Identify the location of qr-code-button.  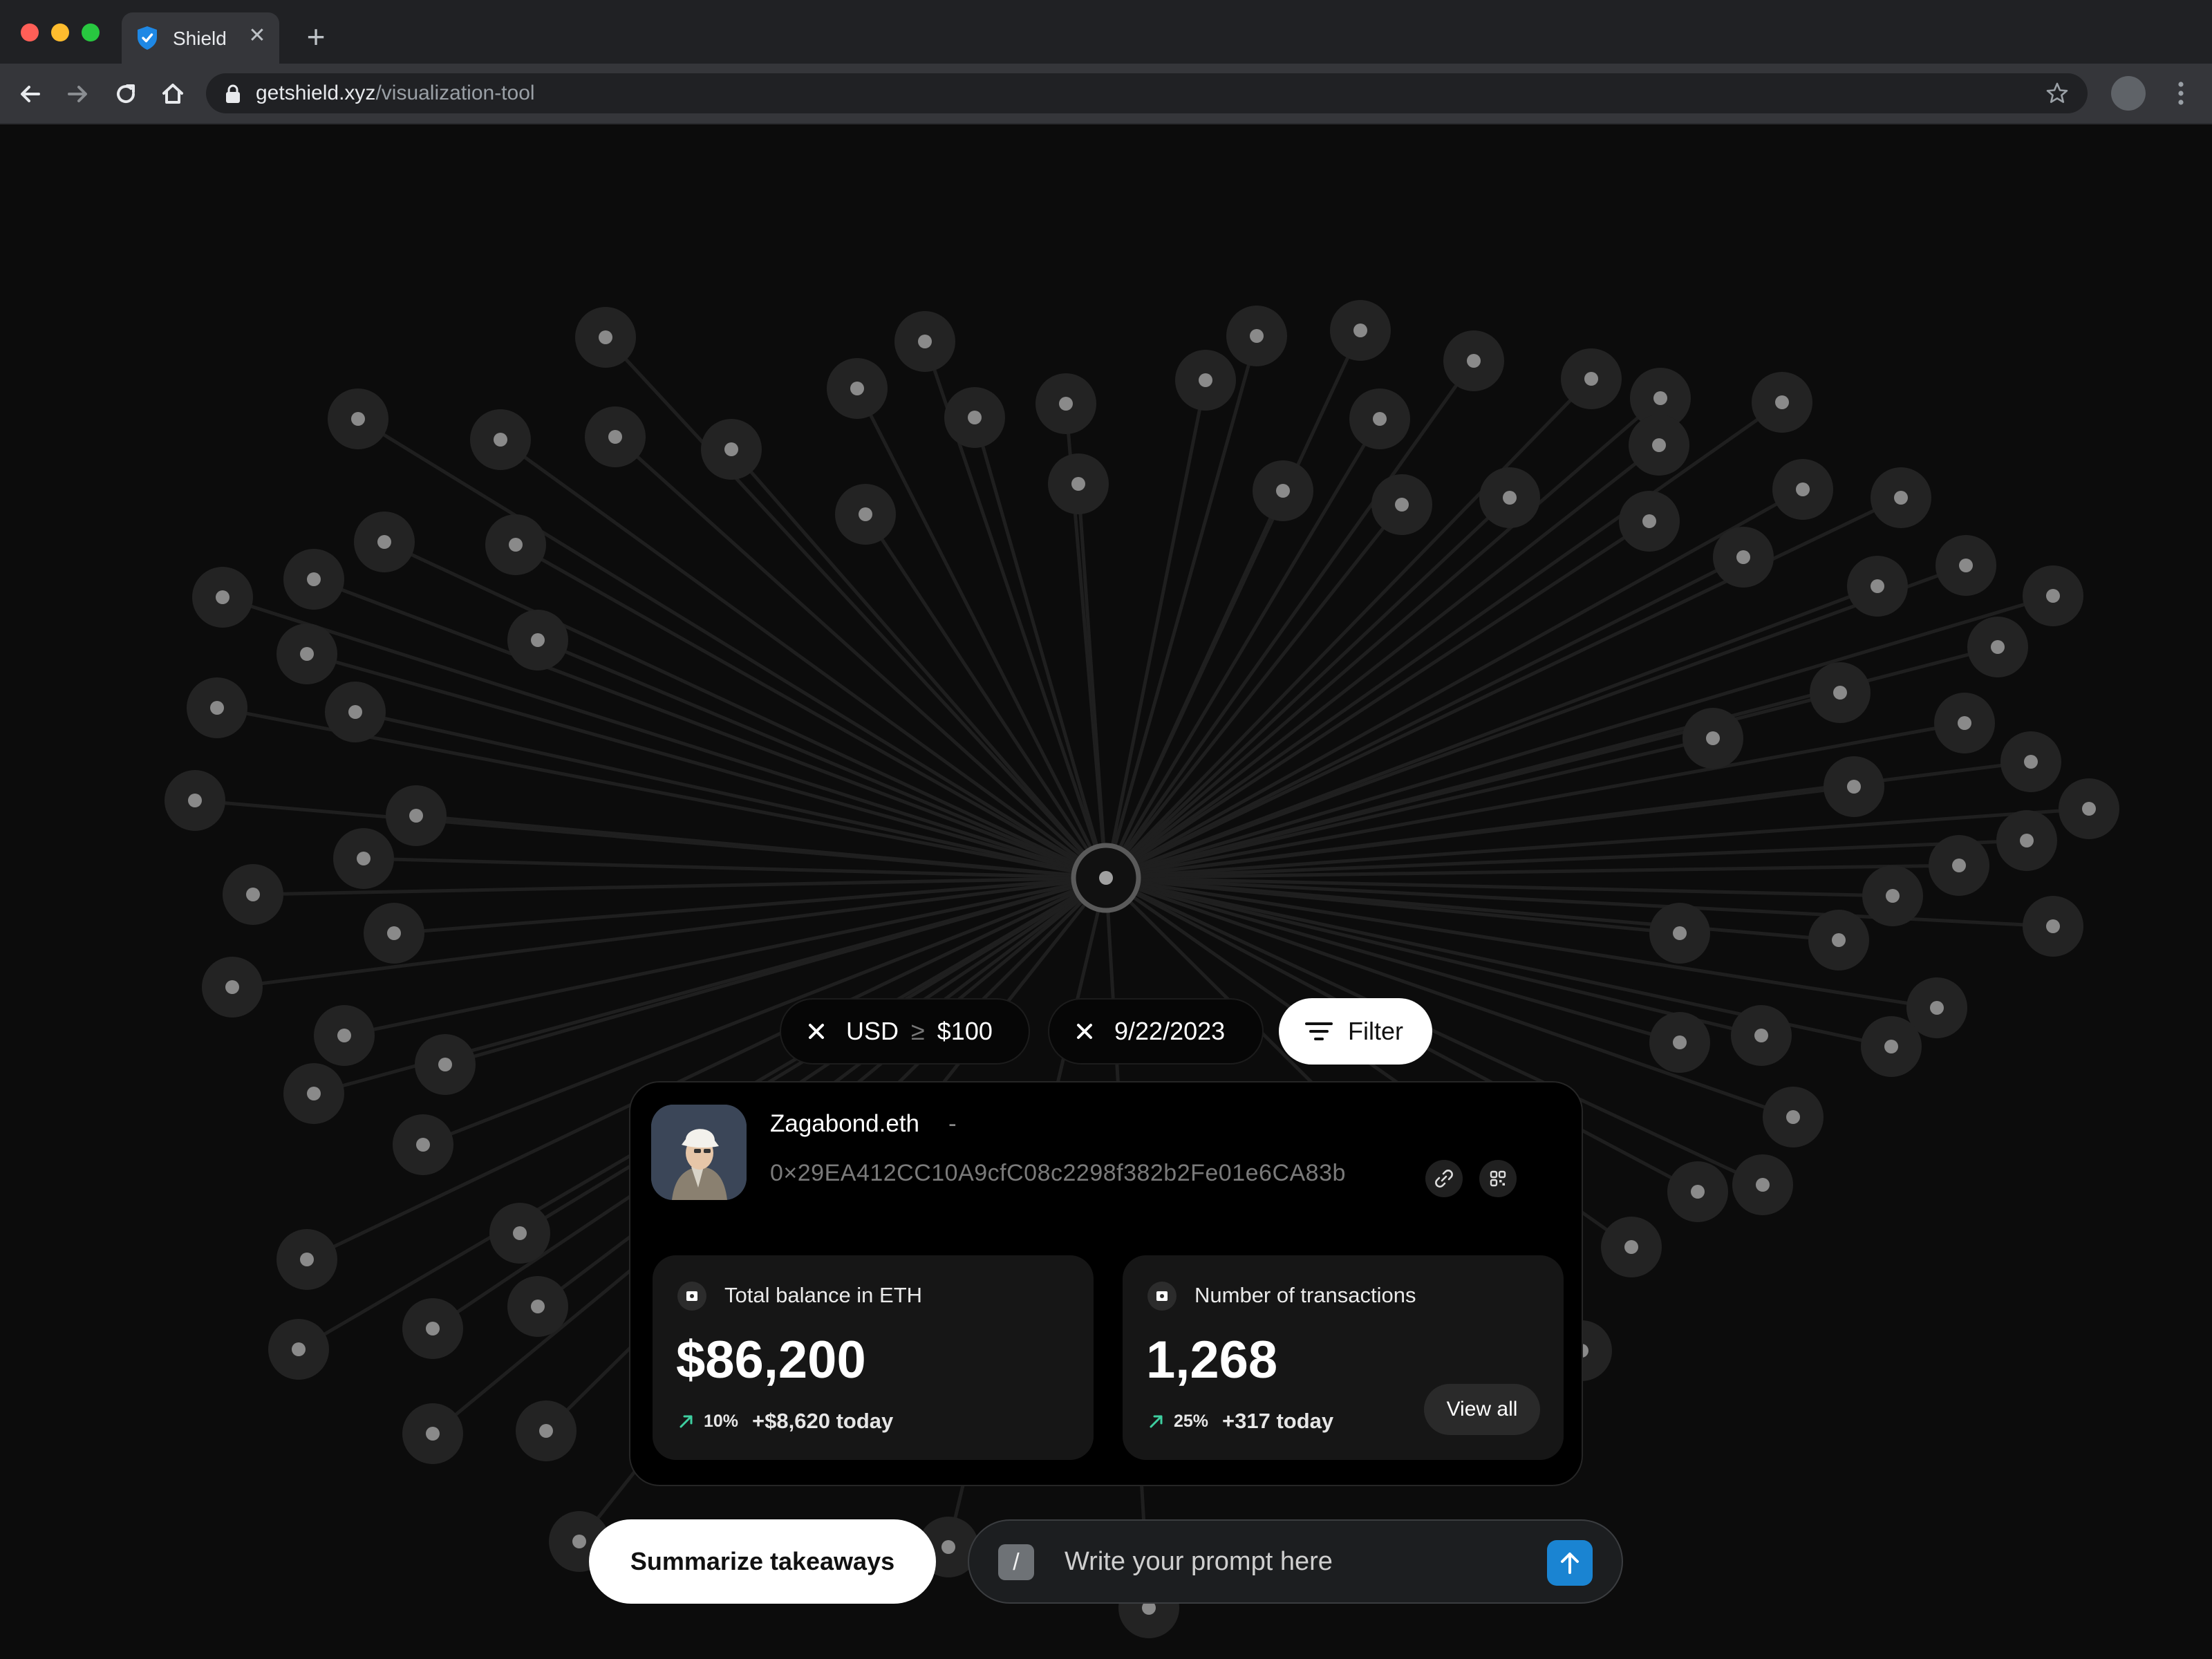
(1498, 1178).